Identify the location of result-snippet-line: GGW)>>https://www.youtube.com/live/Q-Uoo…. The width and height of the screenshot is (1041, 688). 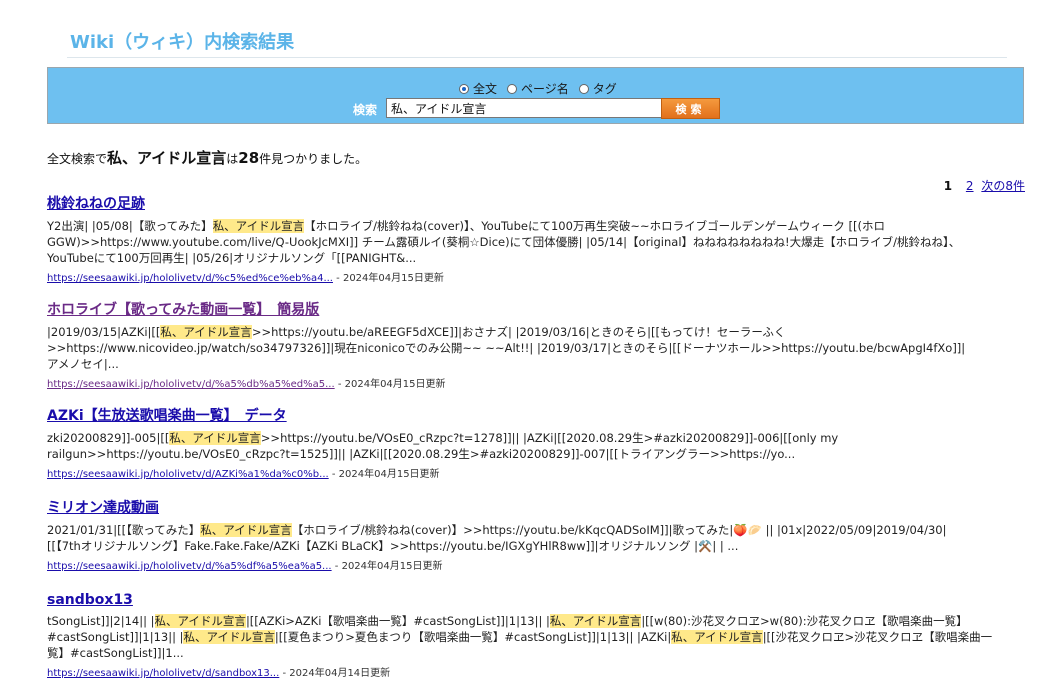
(534, 242).